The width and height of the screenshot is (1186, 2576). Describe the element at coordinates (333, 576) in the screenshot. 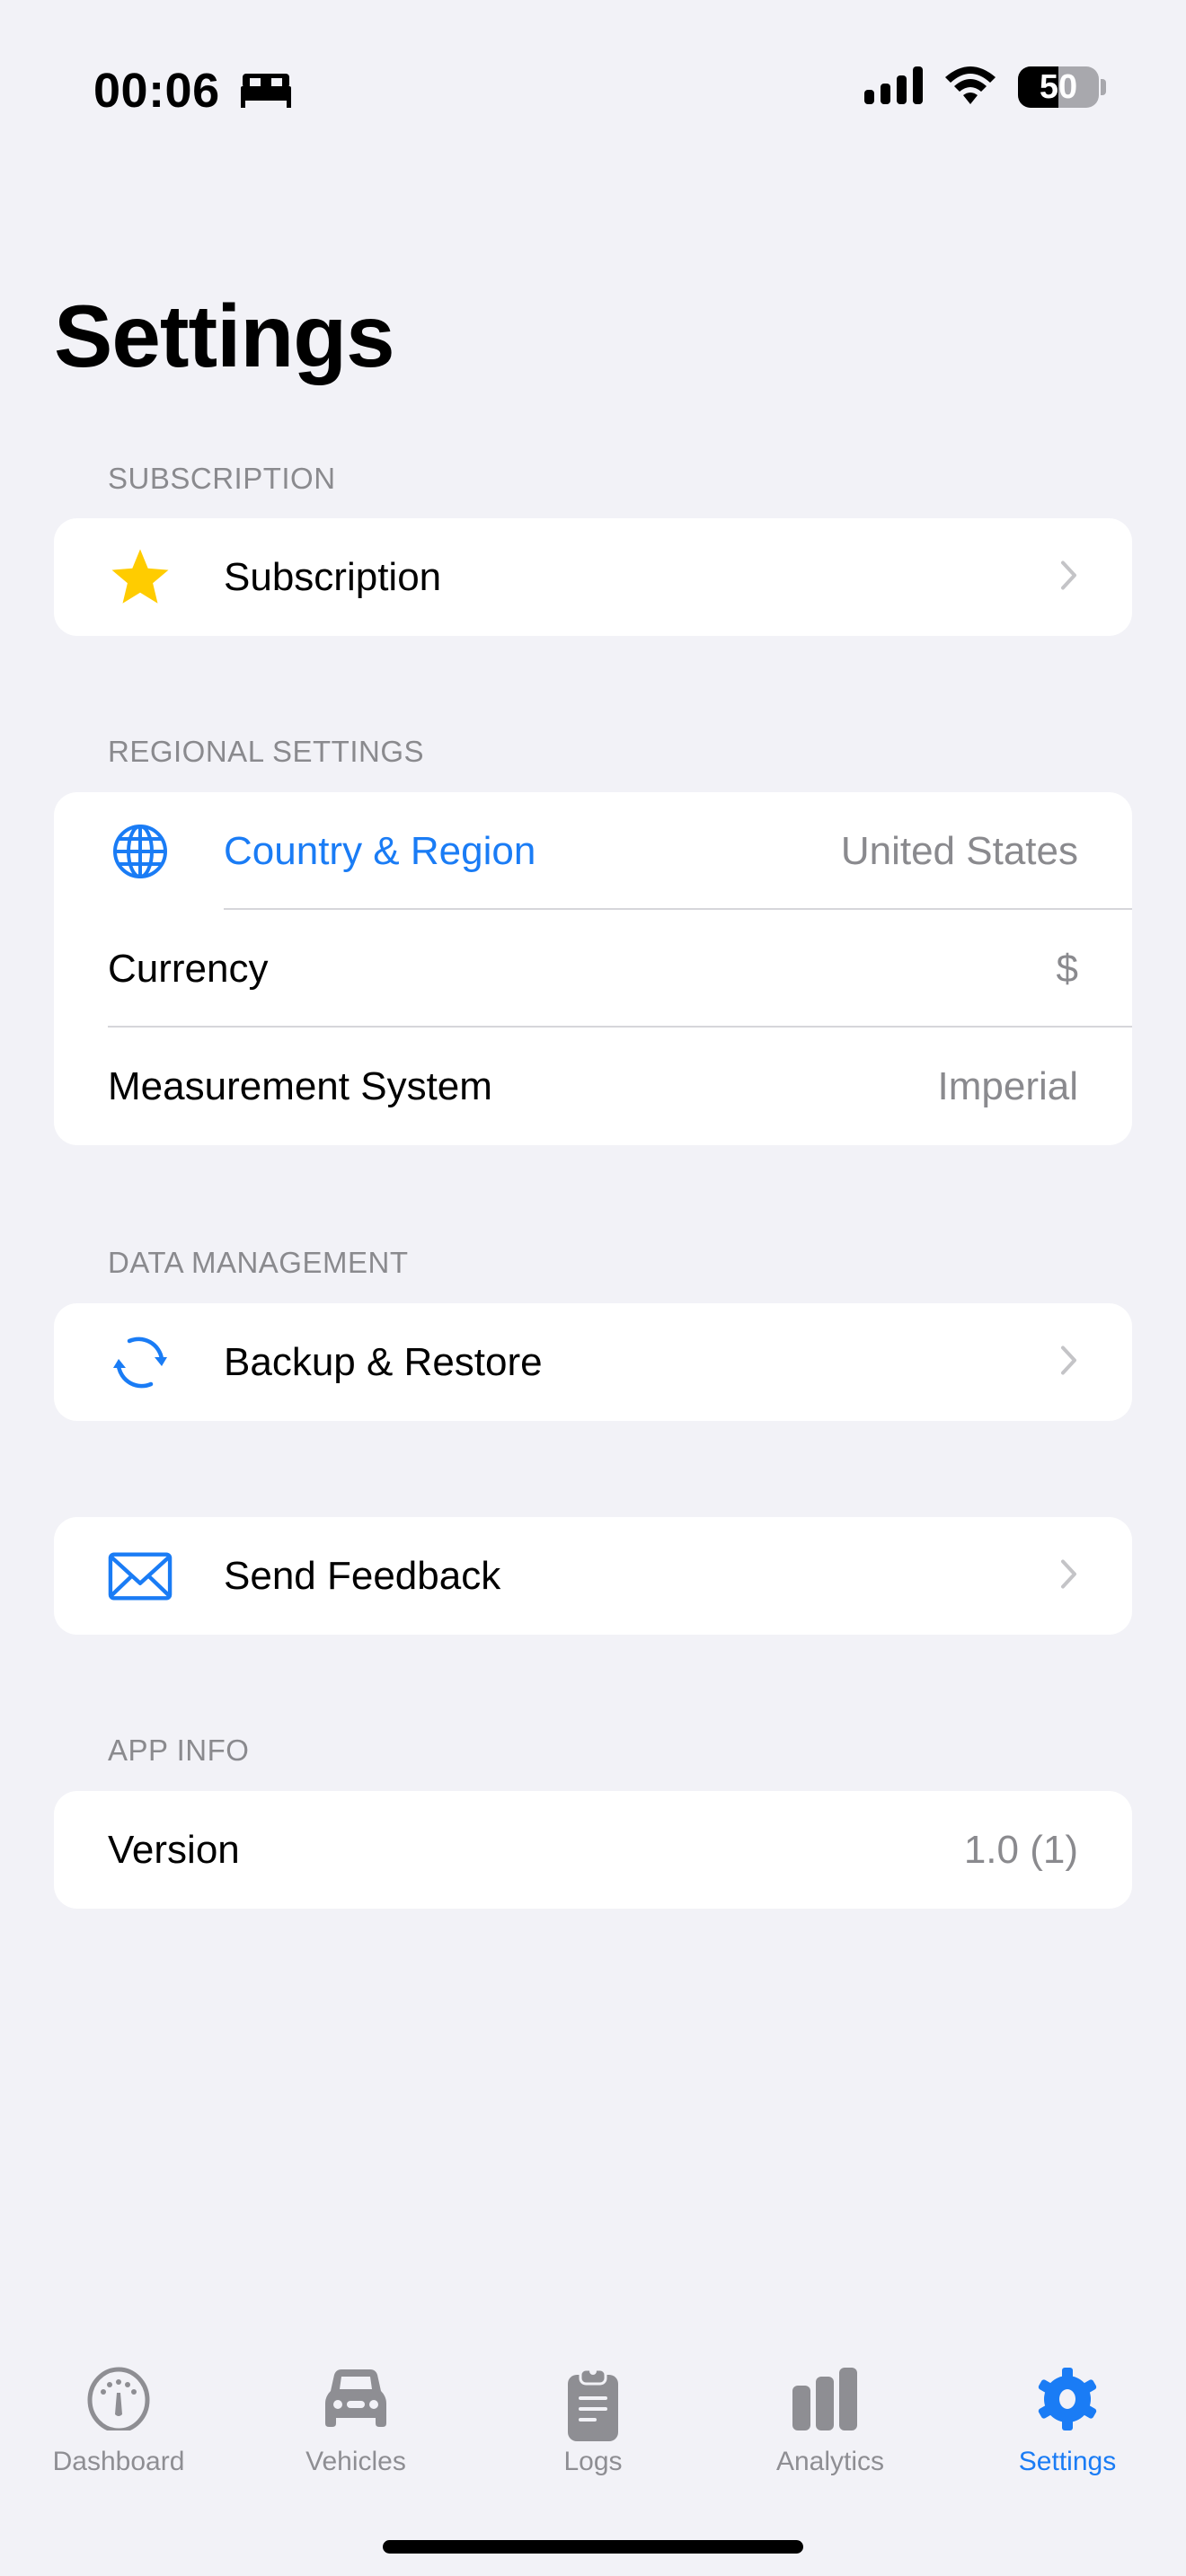

I see `subscription-label: Subscription` at that location.